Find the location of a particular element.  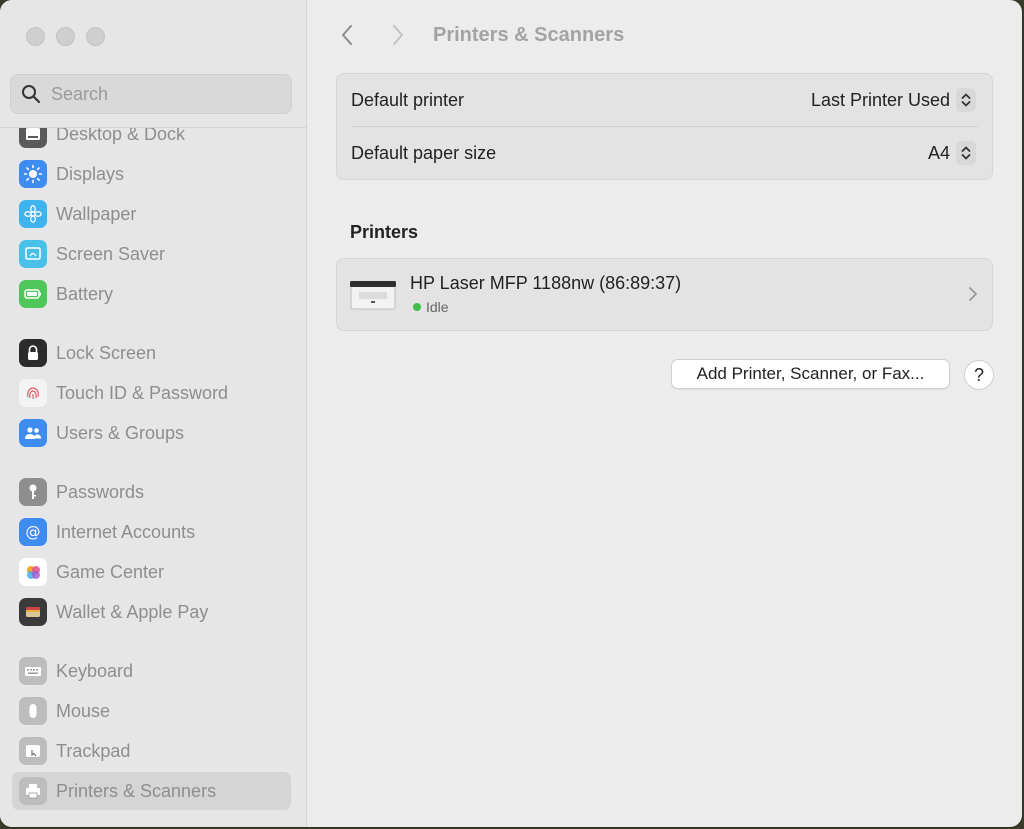

lock-icon is located at coordinates (33, 353).